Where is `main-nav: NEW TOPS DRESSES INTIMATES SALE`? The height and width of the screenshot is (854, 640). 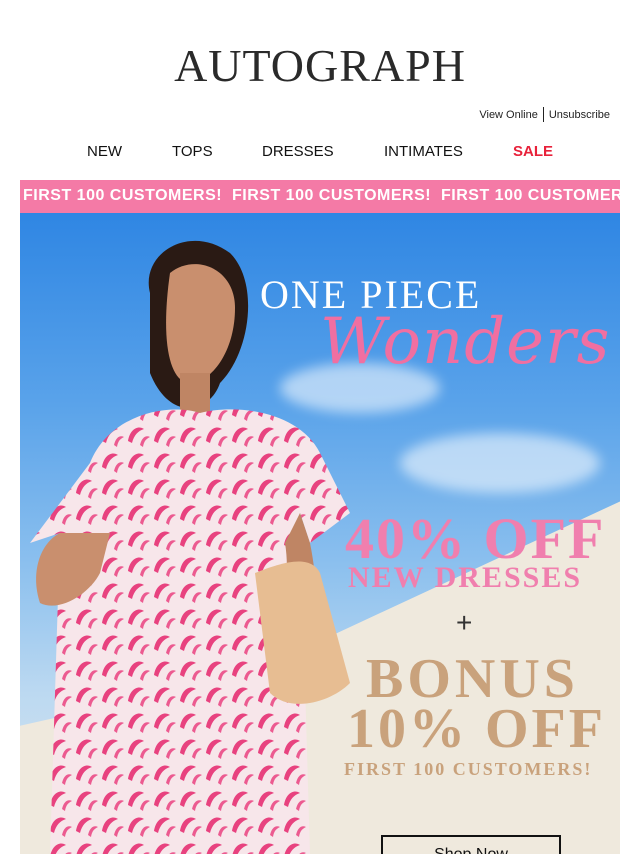 main-nav: NEW TOPS DRESSES INTIMATES SALE is located at coordinates (320, 152).